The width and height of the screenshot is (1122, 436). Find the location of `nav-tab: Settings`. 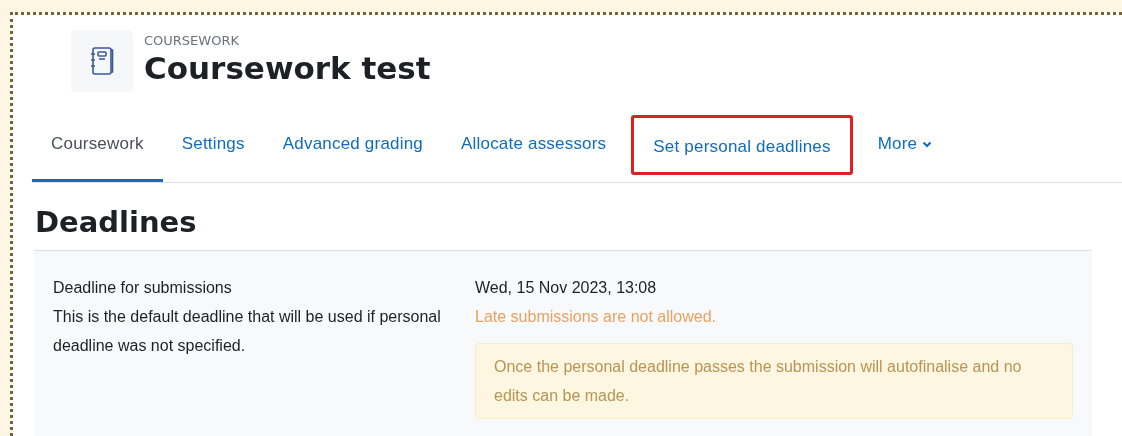

nav-tab: Settings is located at coordinates (213, 145).